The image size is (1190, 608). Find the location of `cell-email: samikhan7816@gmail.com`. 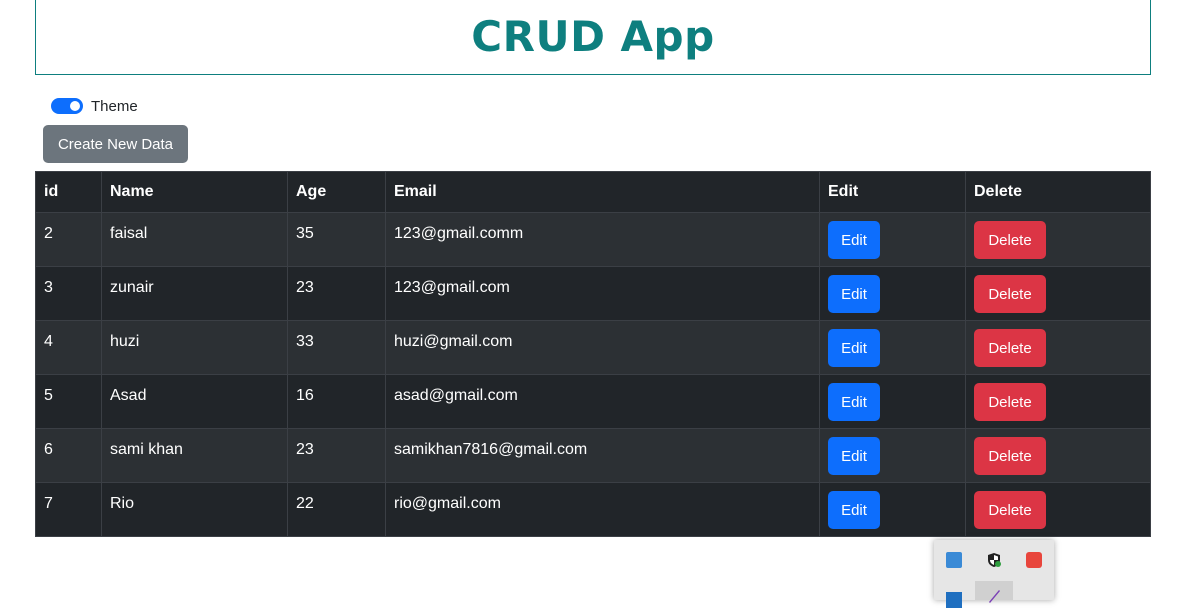

cell-email: samikhan7816@gmail.com is located at coordinates (602, 455).